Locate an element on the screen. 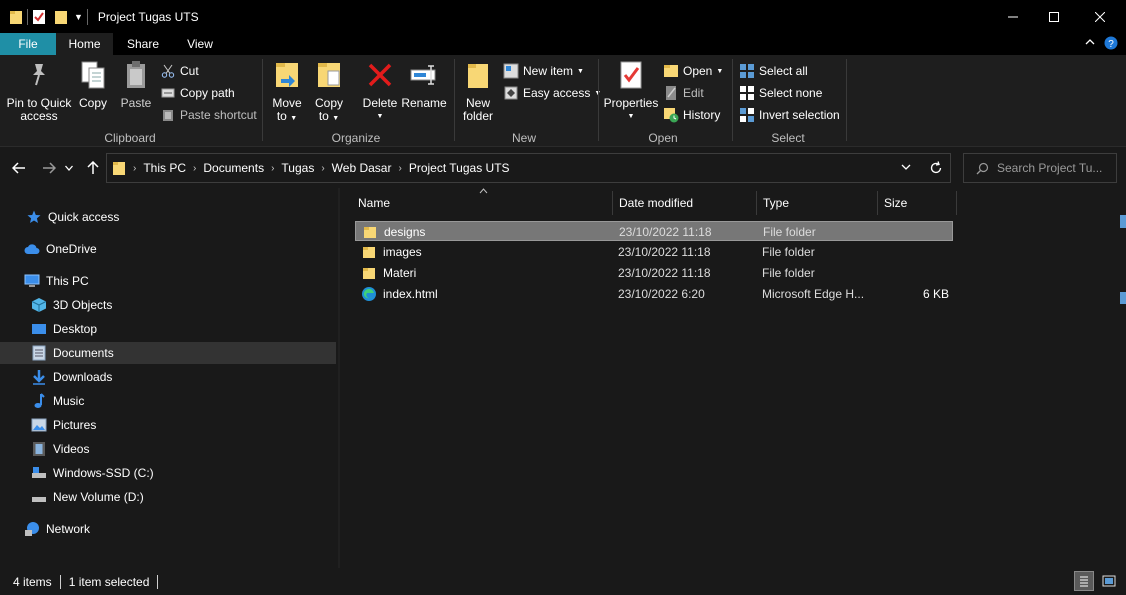 The width and height of the screenshot is (1126, 595). easy-access-button: Easy access ▼ is located at coordinates (552, 93).